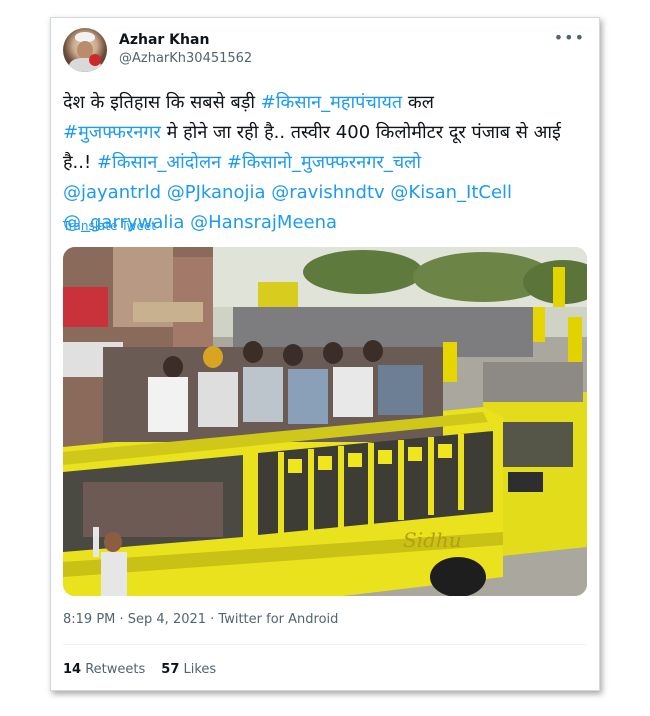  Describe the element at coordinates (331, 102) in the screenshot. I see `hashtag-link: #किसान_महापंचायत` at that location.